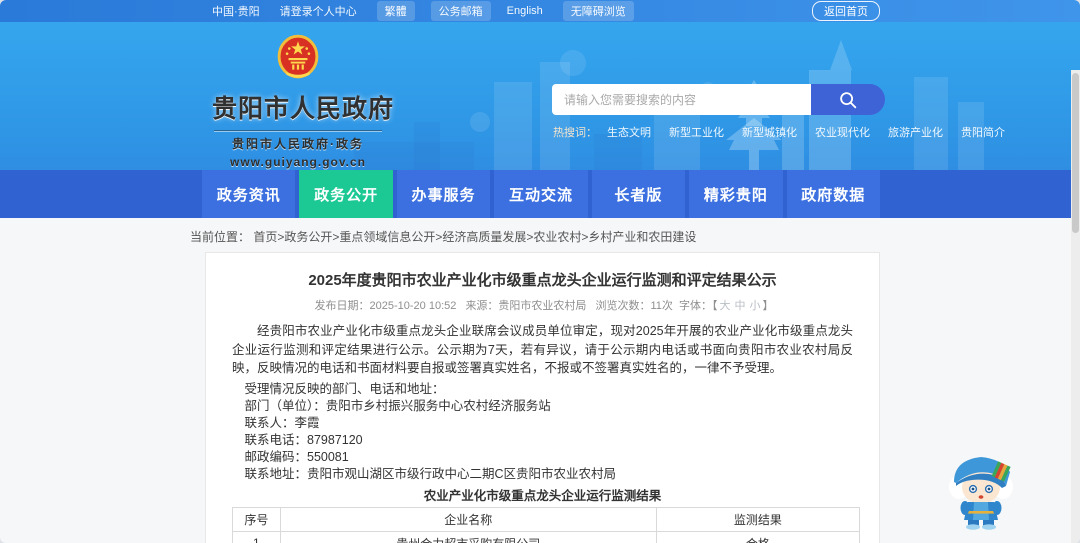  Describe the element at coordinates (698, 306) in the screenshot. I see `font-size-label: 字体：【` at that location.